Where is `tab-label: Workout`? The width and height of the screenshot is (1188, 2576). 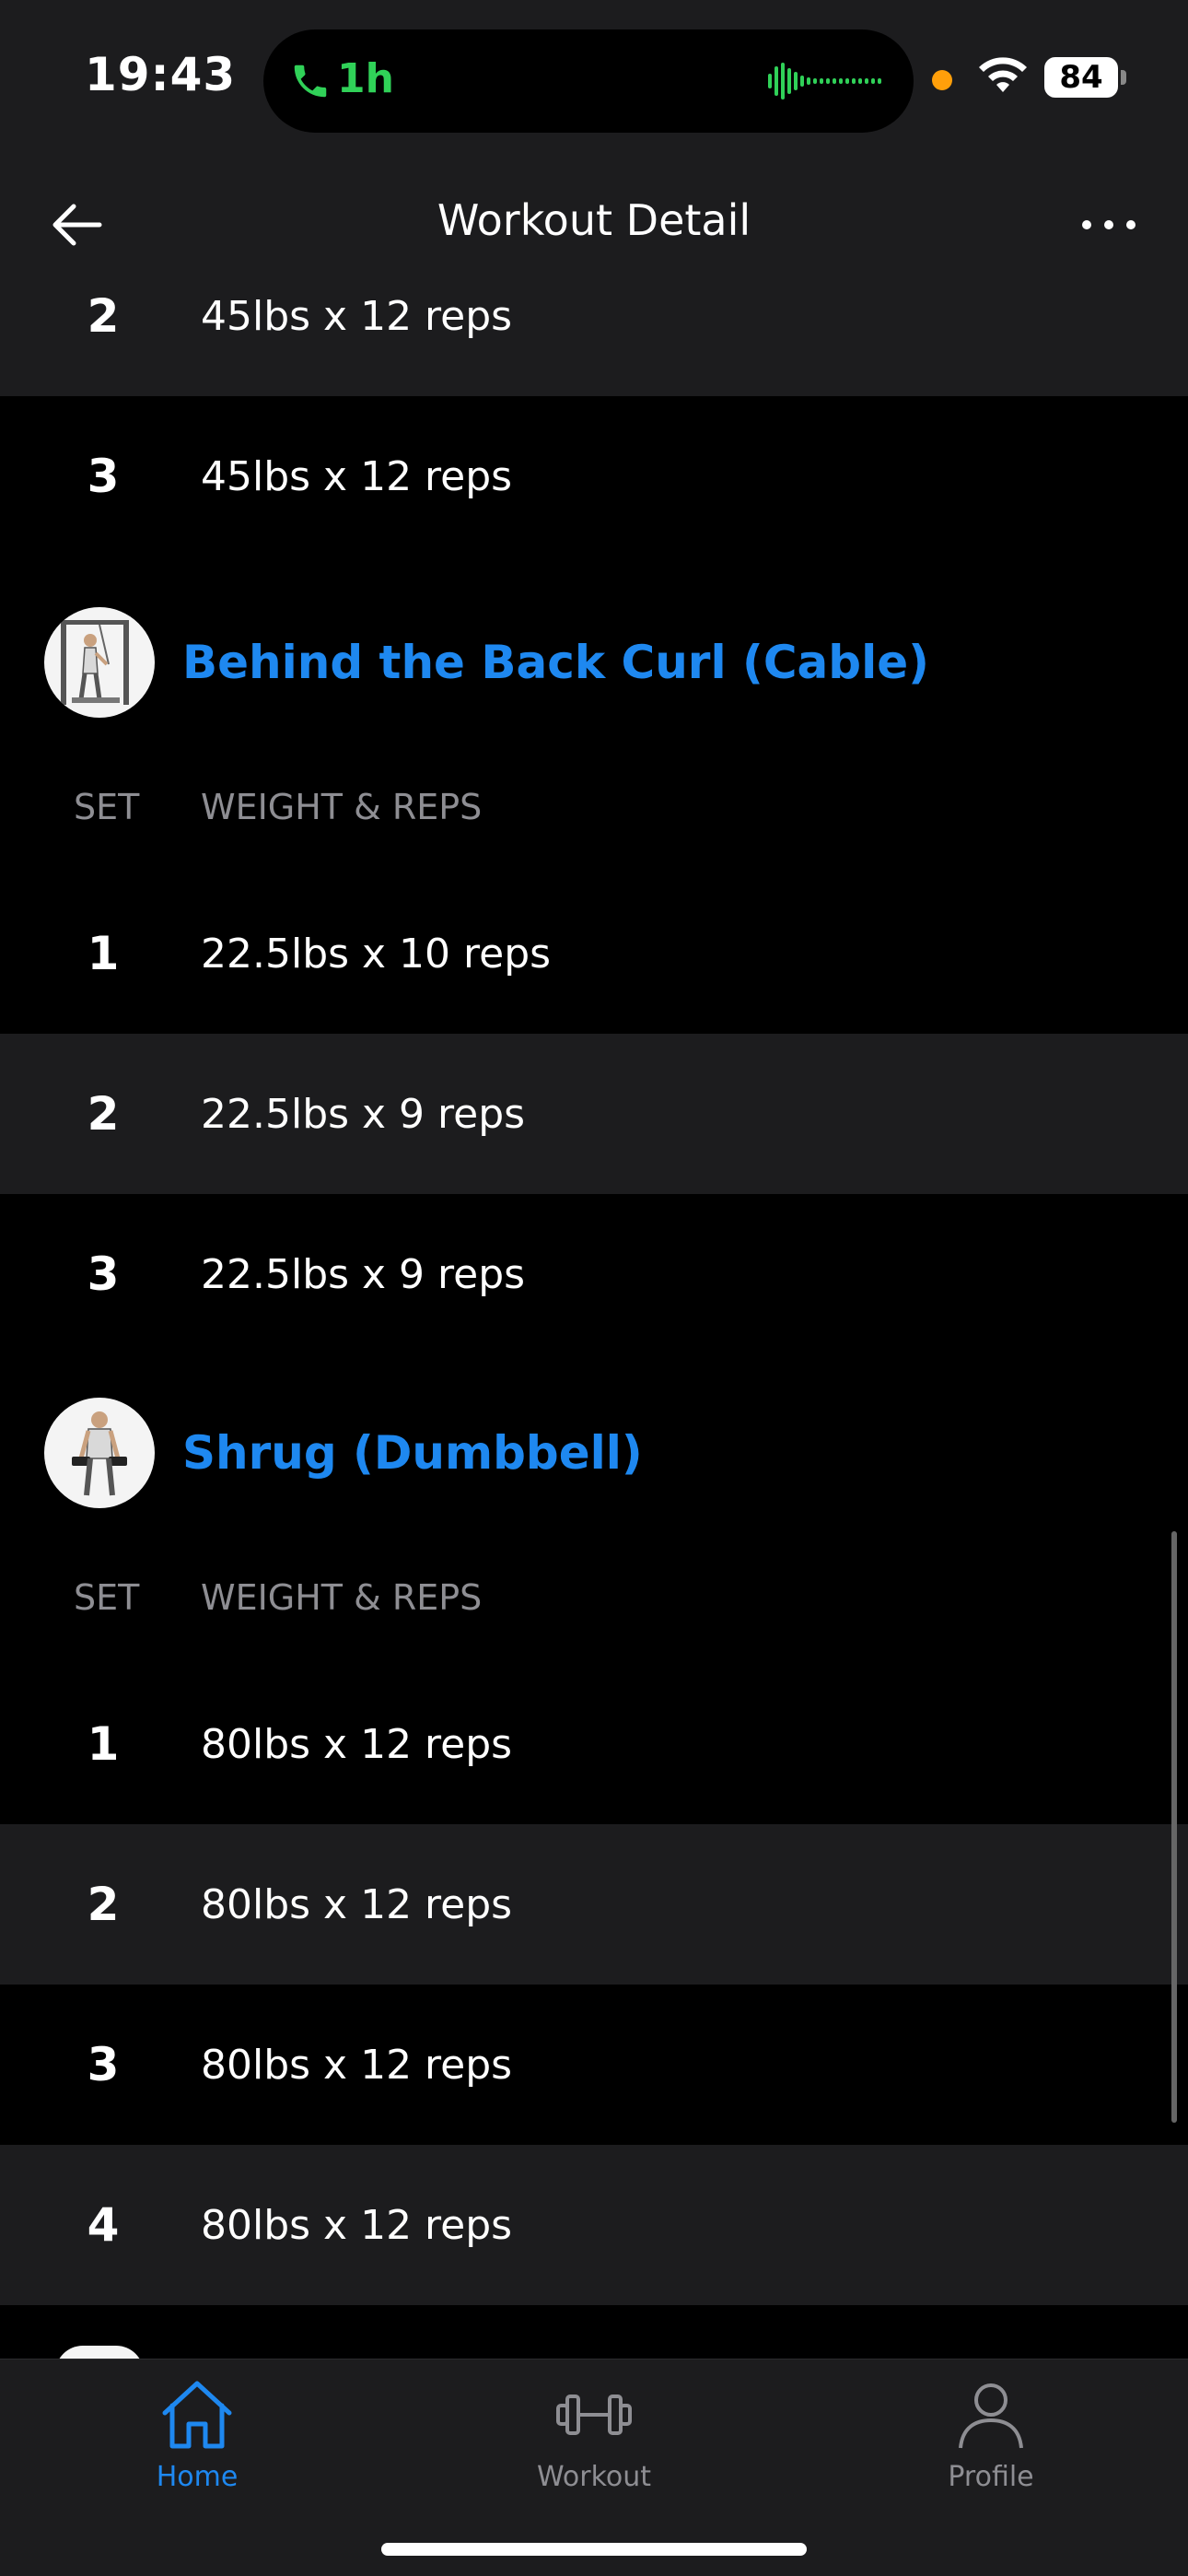 tab-label: Workout is located at coordinates (594, 2477).